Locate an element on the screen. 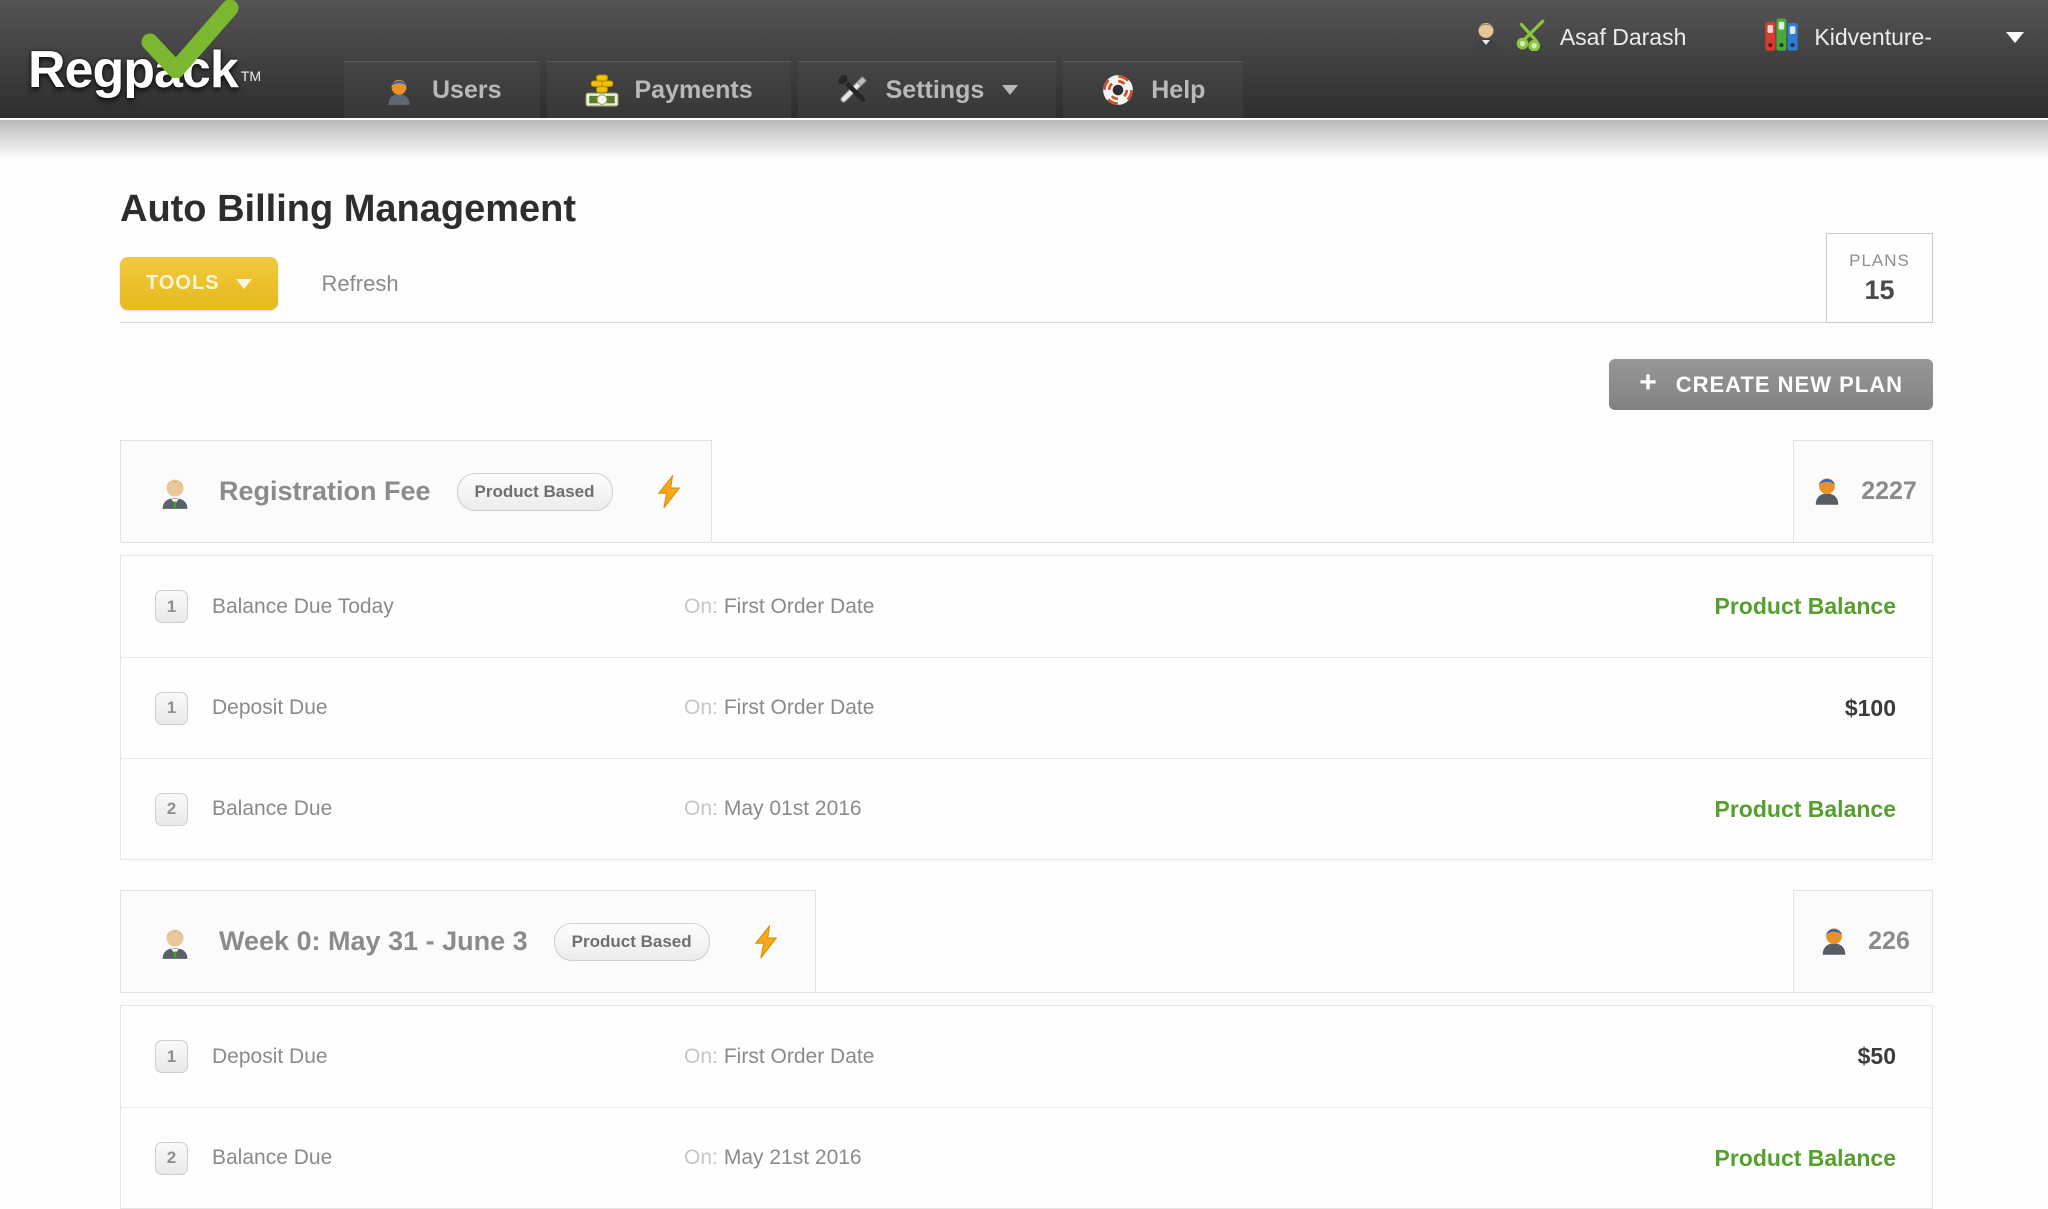 This screenshot has height=1209, width=2048. plans-counter-label: PLANS is located at coordinates (1879, 260).